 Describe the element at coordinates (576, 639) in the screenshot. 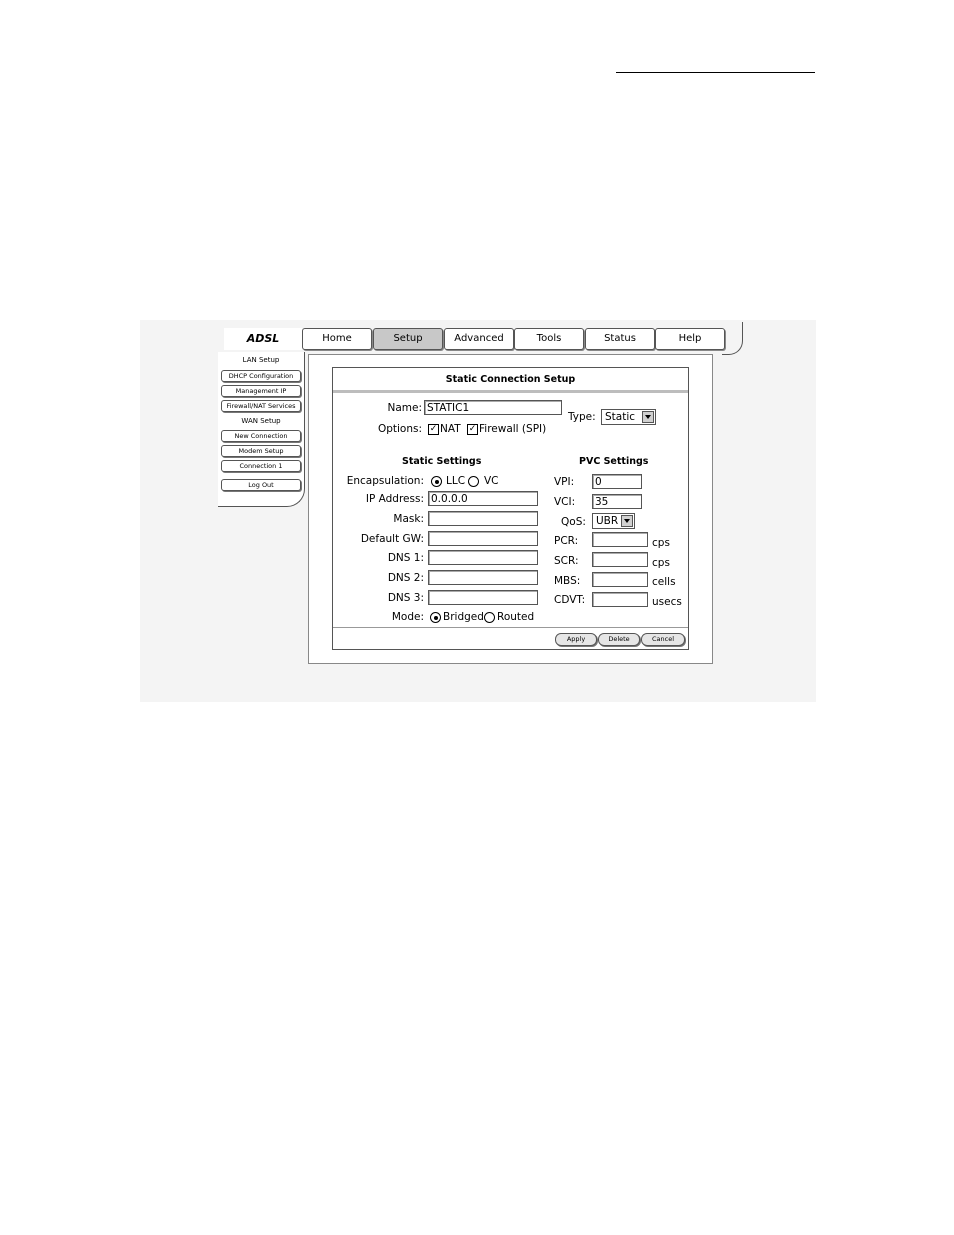

I see `apply-button: Apply` at that location.